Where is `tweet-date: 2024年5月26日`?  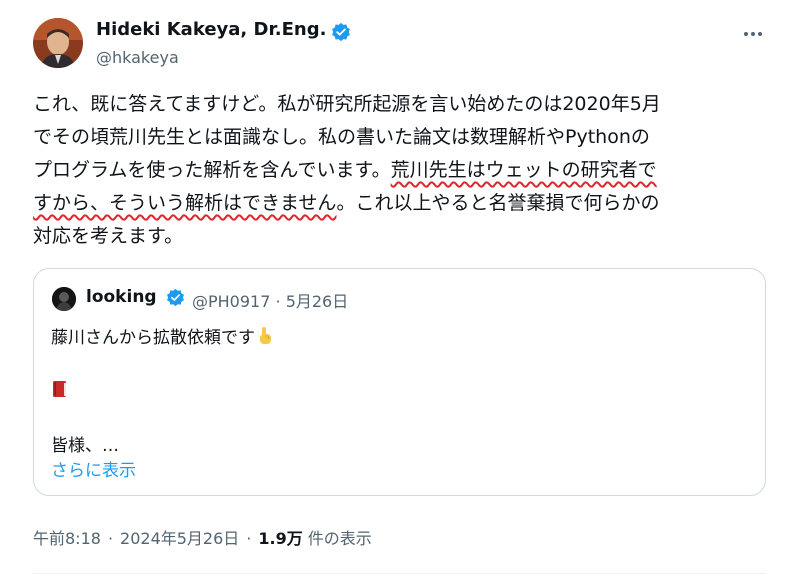 tweet-date: 2024年5月26日 is located at coordinates (179, 537).